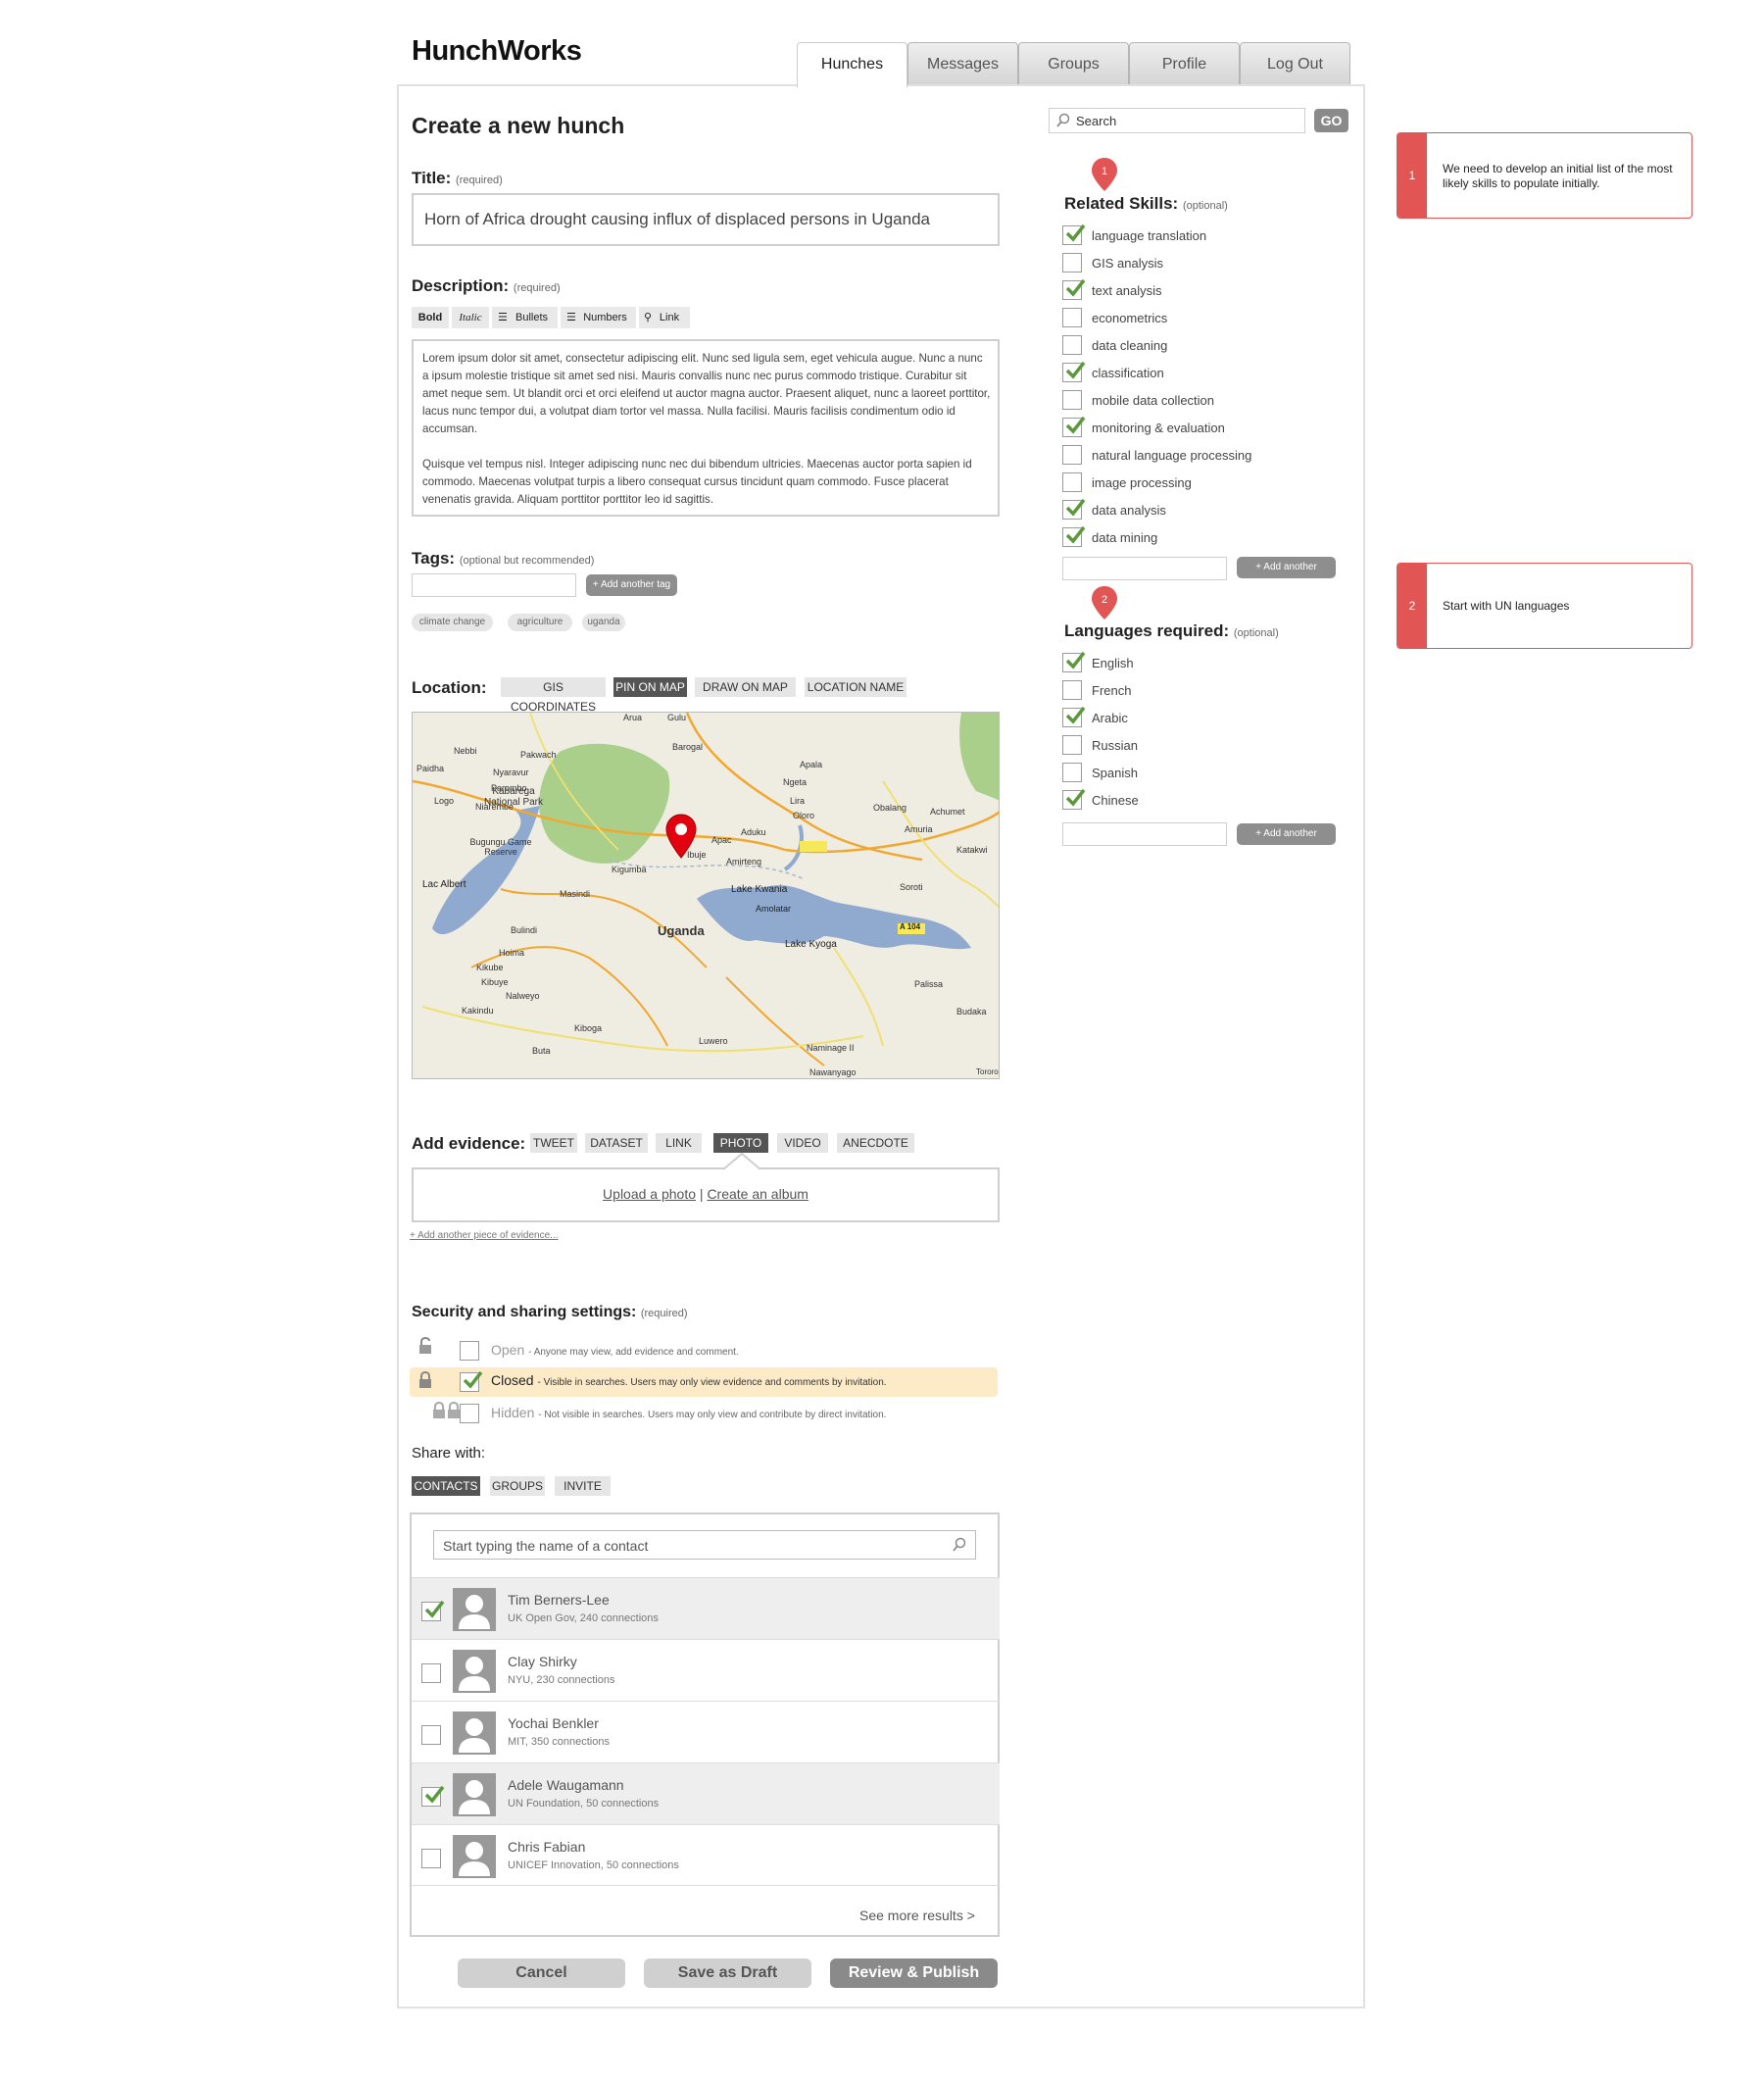 This screenshot has height=2082, width=1764. Describe the element at coordinates (679, 1143) in the screenshot. I see `evidence-option-link: LINK` at that location.